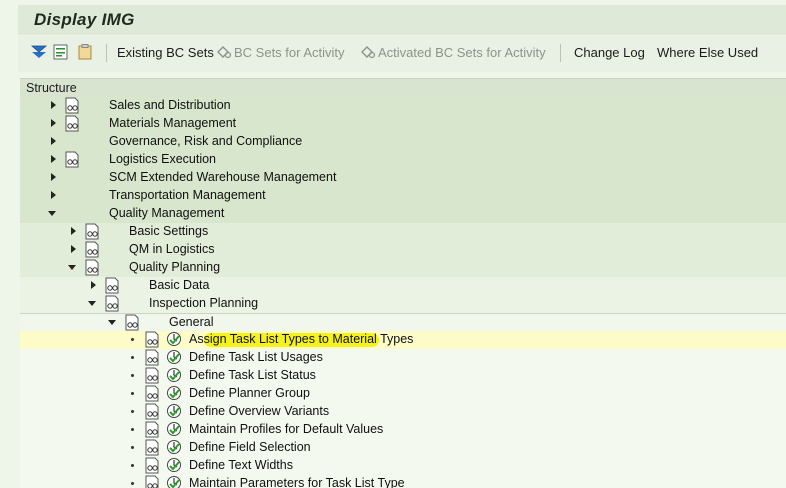 This screenshot has height=488, width=786. I want to click on tree-node-label: Define Planner Group, so click(249, 393).